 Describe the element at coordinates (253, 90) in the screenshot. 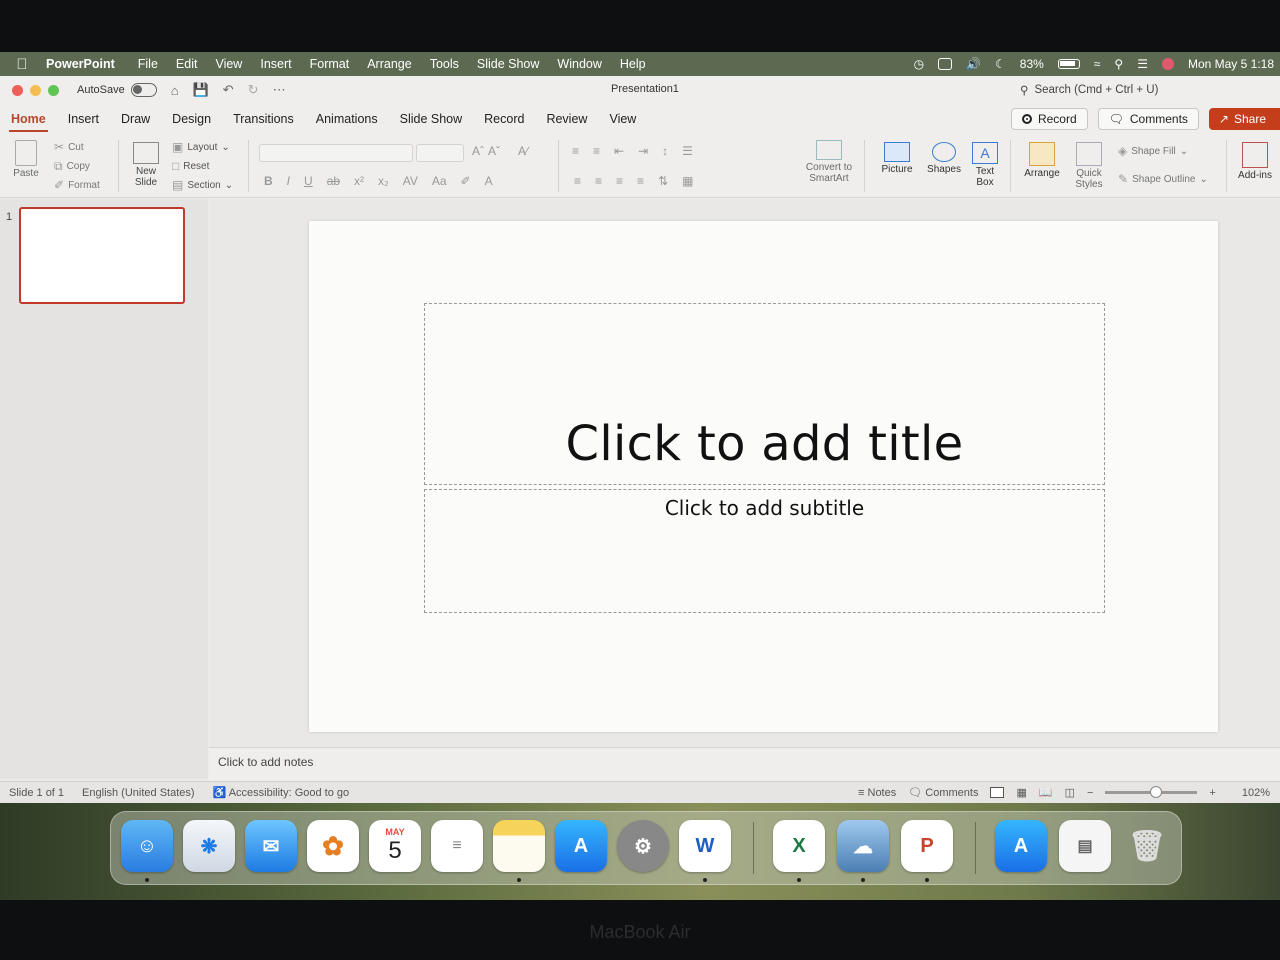

I see `redo-icon: ↻` at that location.